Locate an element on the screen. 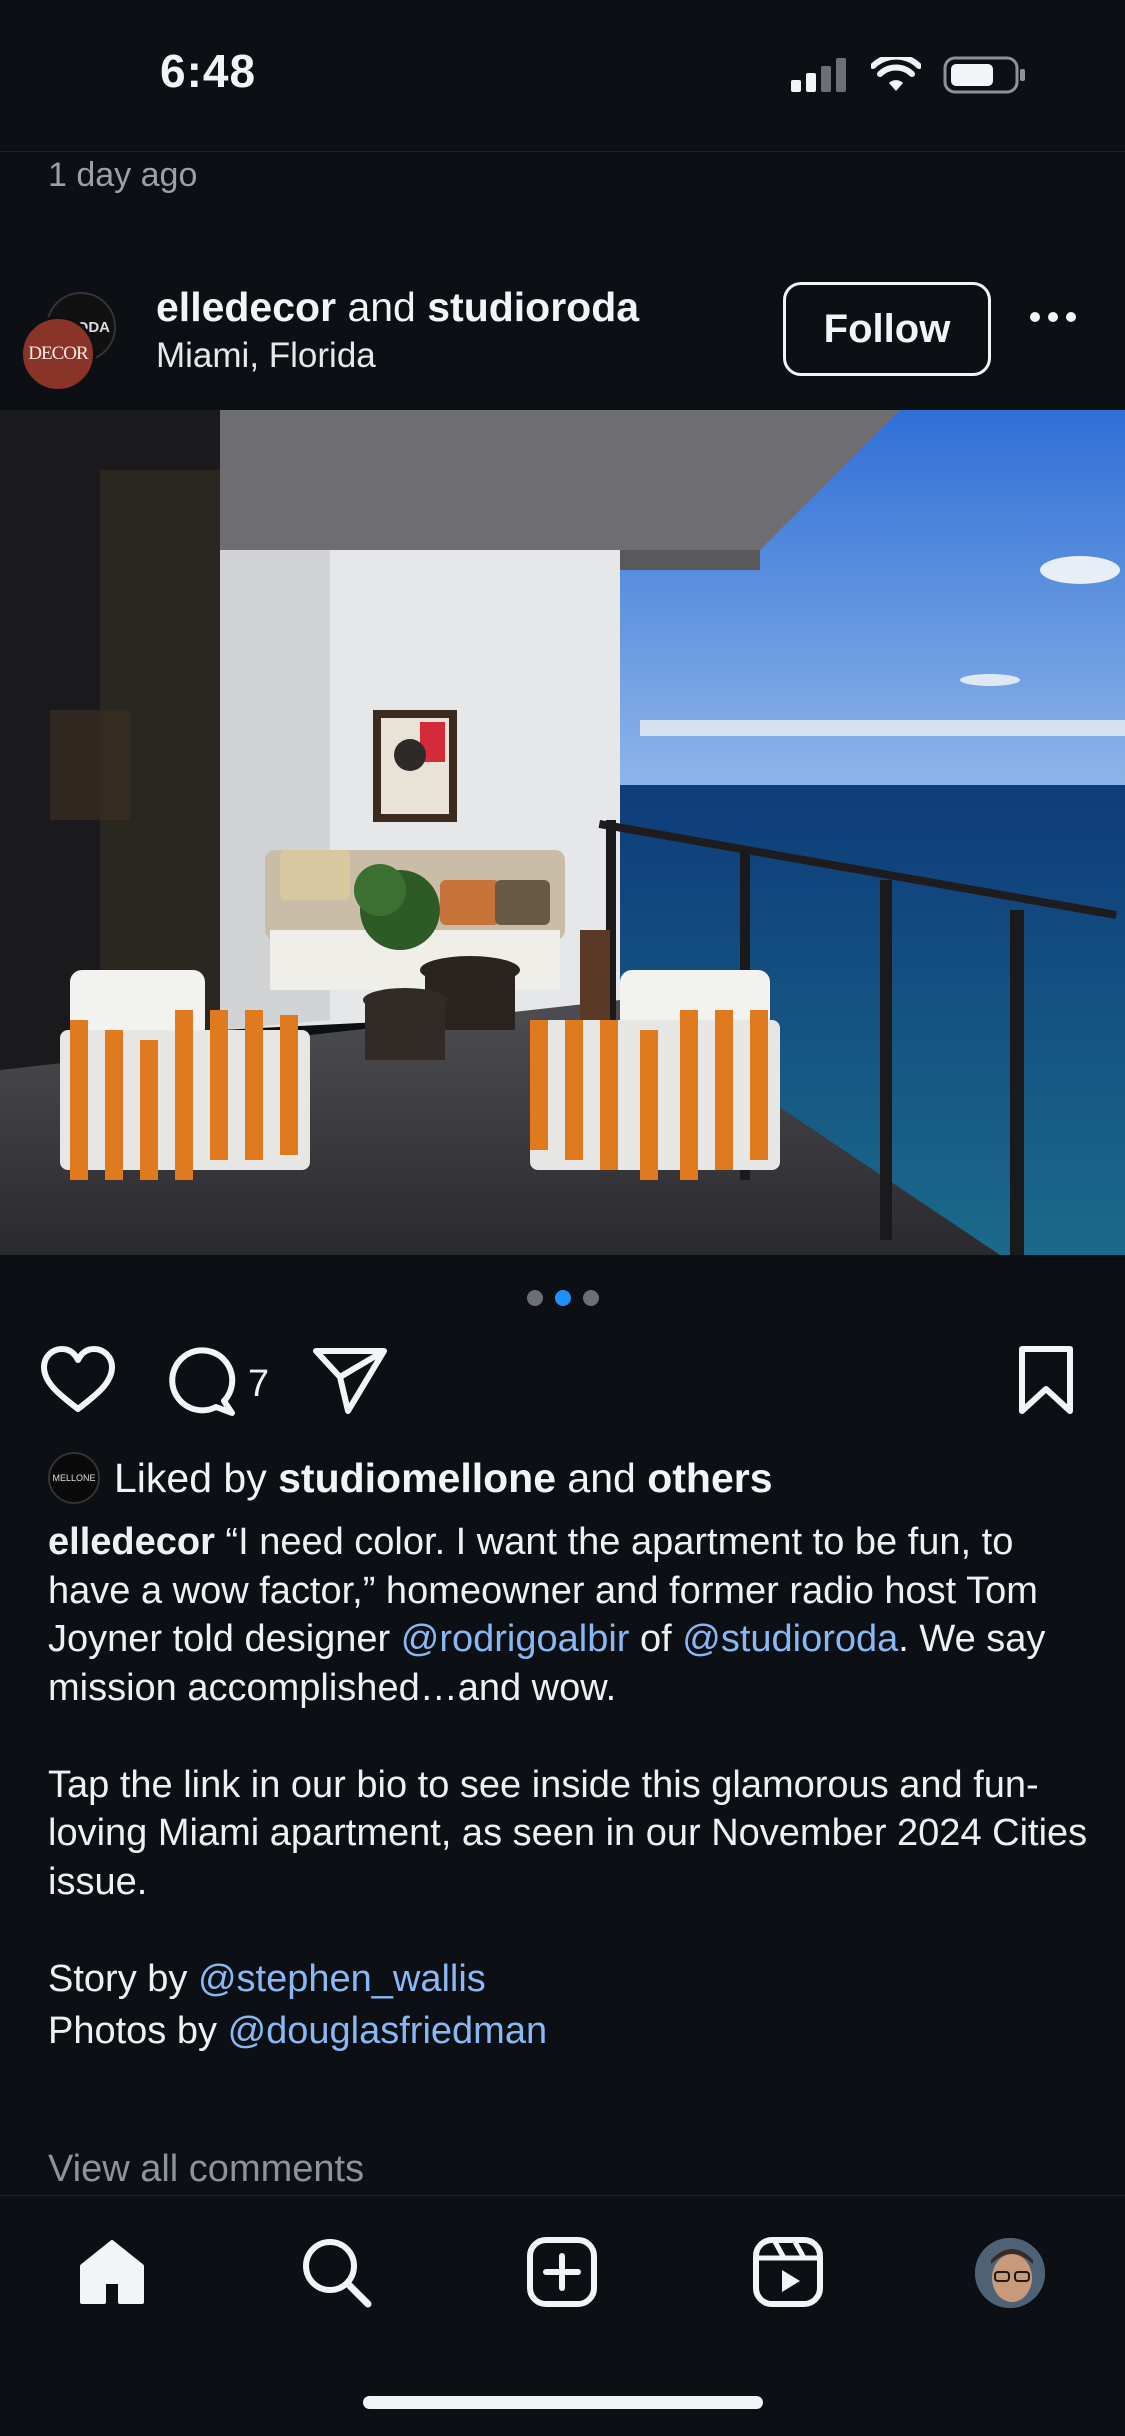 This screenshot has height=2436, width=1125. wifi-icon is located at coordinates (896, 74).